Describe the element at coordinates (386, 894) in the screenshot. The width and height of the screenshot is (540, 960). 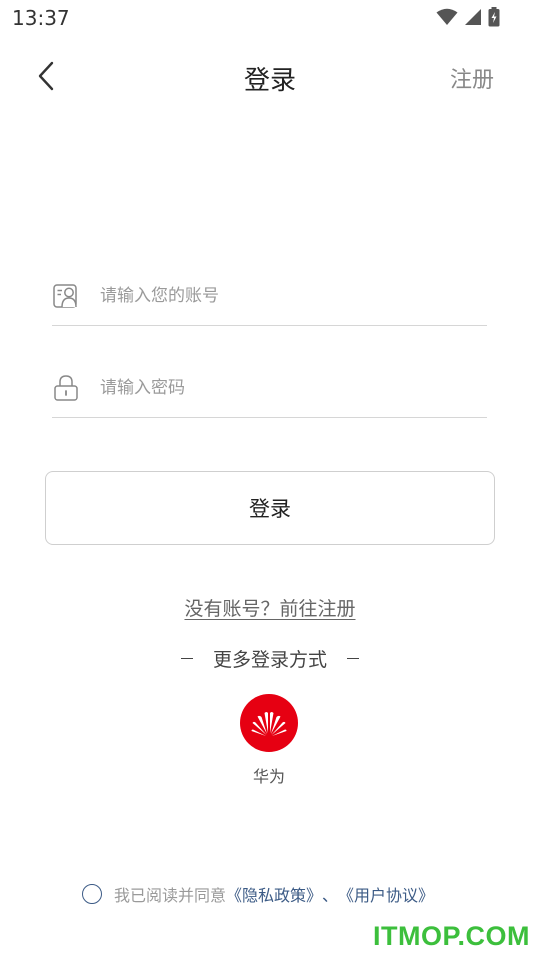
I see `user-agreement-link: 《用户协议》` at that location.